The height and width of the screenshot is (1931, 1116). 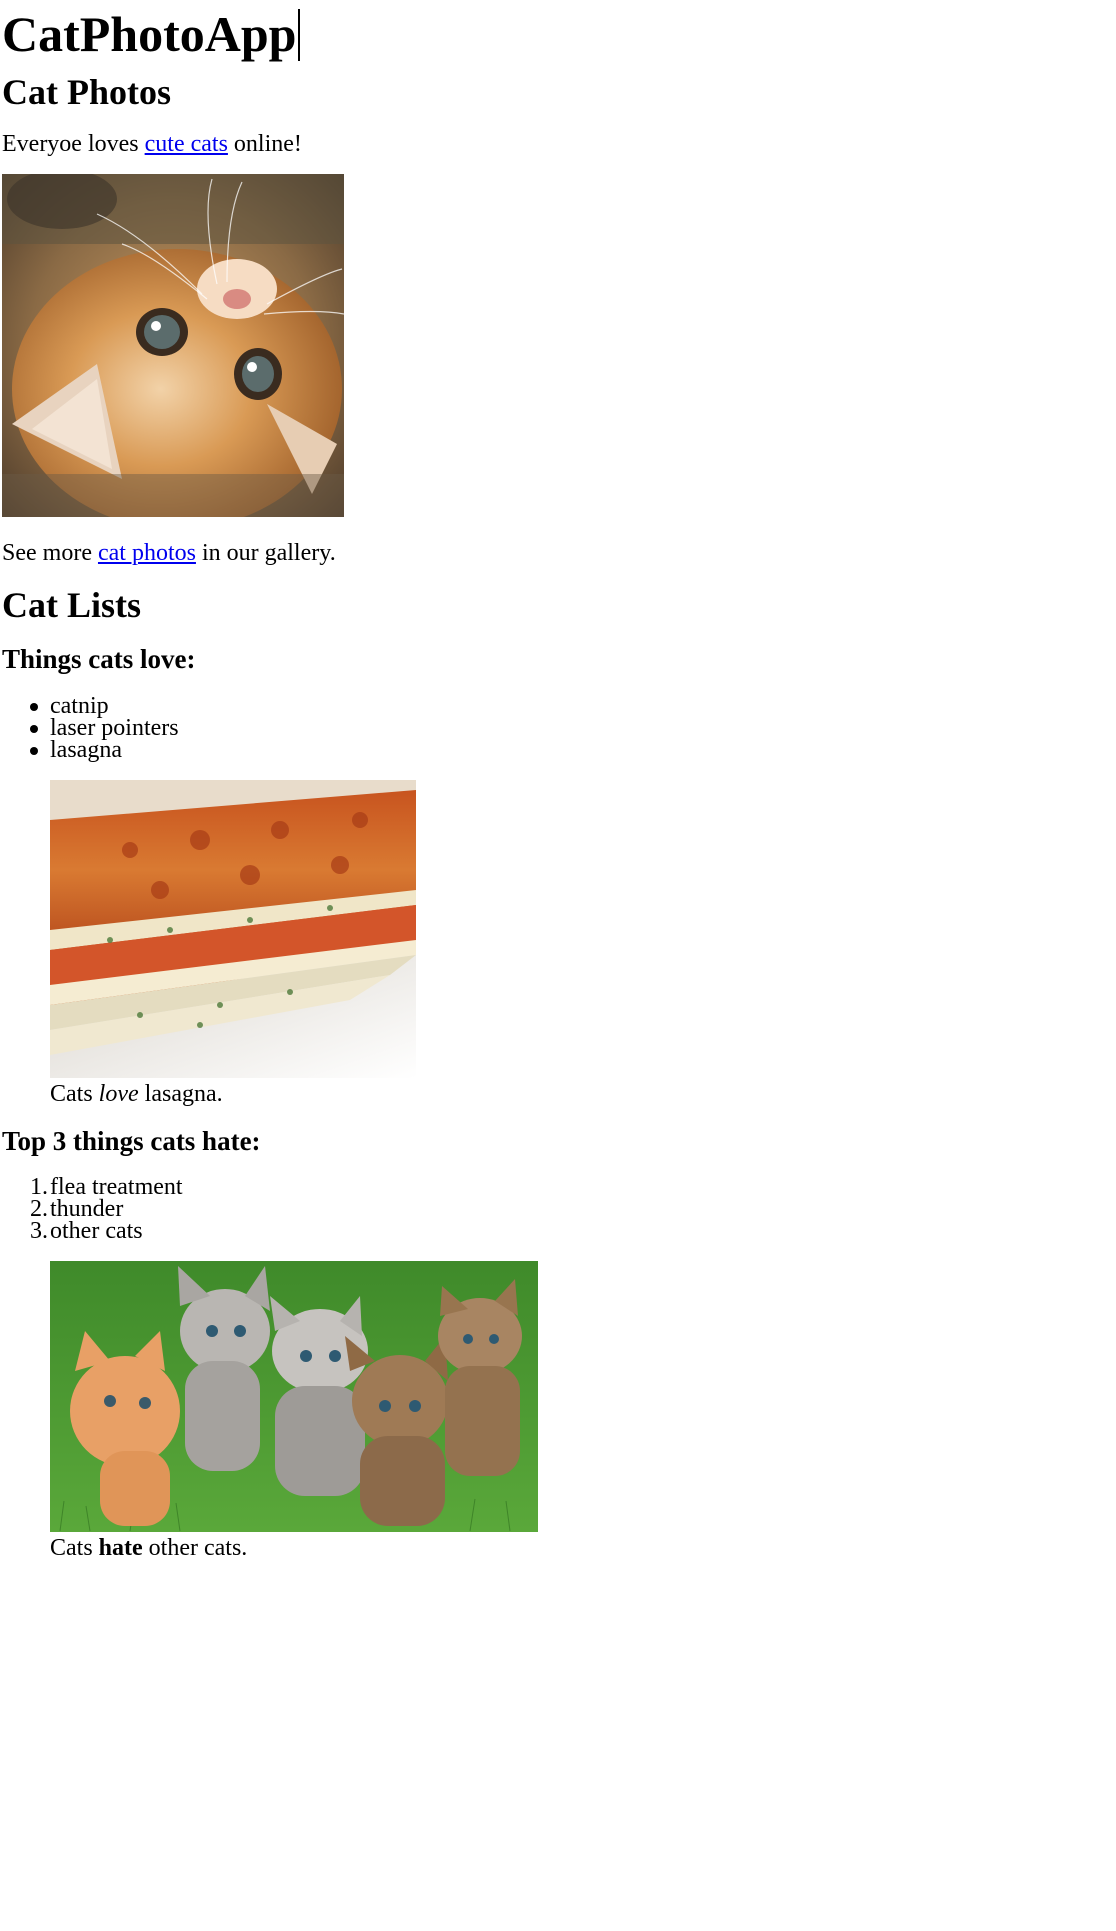 What do you see at coordinates (118, 1094) in the screenshot?
I see `caption-emphasis: love` at bounding box center [118, 1094].